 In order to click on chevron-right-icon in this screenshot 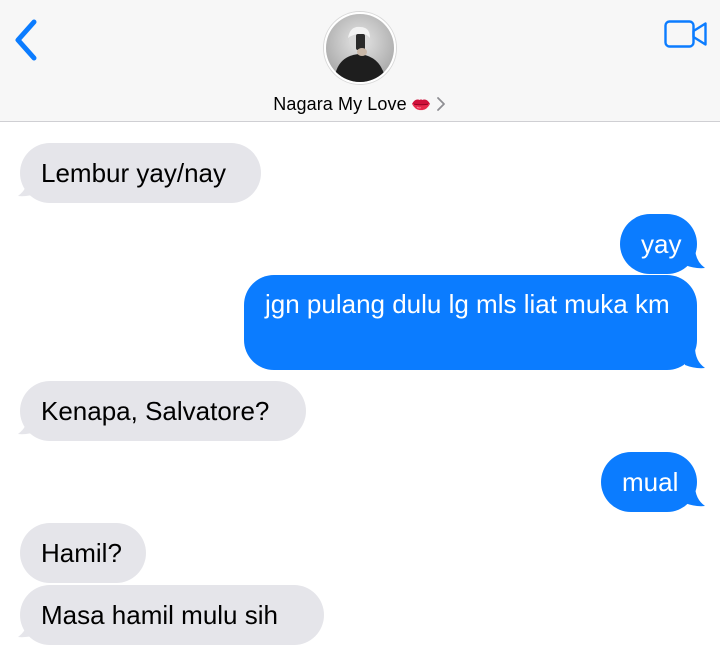, I will do `click(440, 104)`.